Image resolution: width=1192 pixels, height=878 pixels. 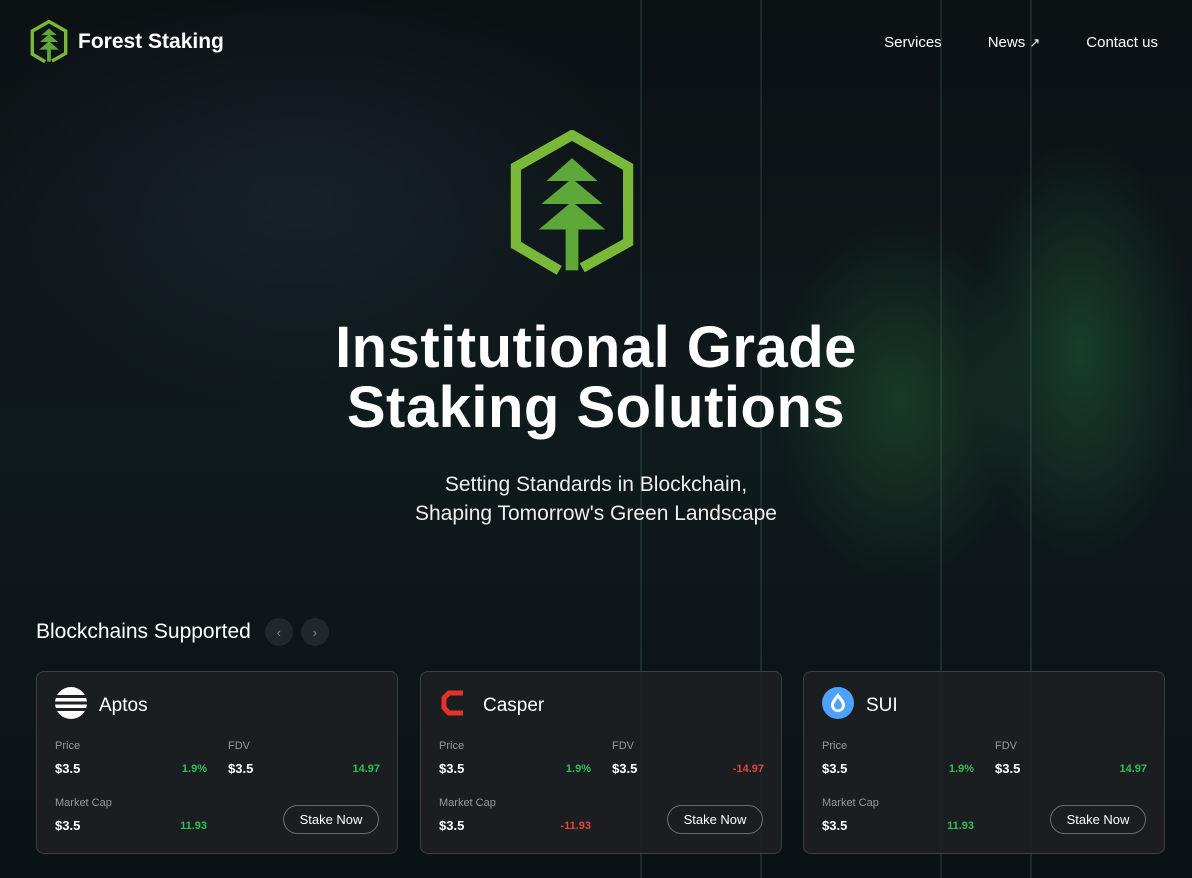 What do you see at coordinates (596, 407) in the screenshot?
I see `hero-title-line: Staking Solutions` at bounding box center [596, 407].